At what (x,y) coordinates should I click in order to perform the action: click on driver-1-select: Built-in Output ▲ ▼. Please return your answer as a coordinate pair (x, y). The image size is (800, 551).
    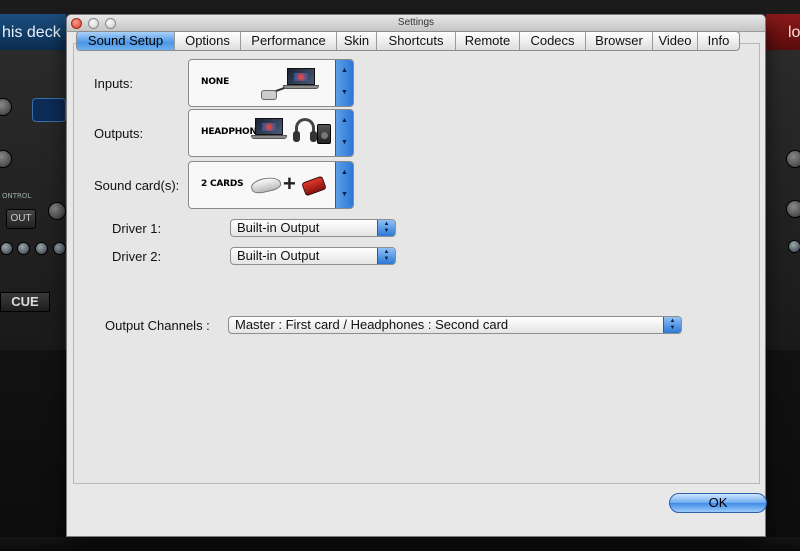
    Looking at the image, I should click on (313, 228).